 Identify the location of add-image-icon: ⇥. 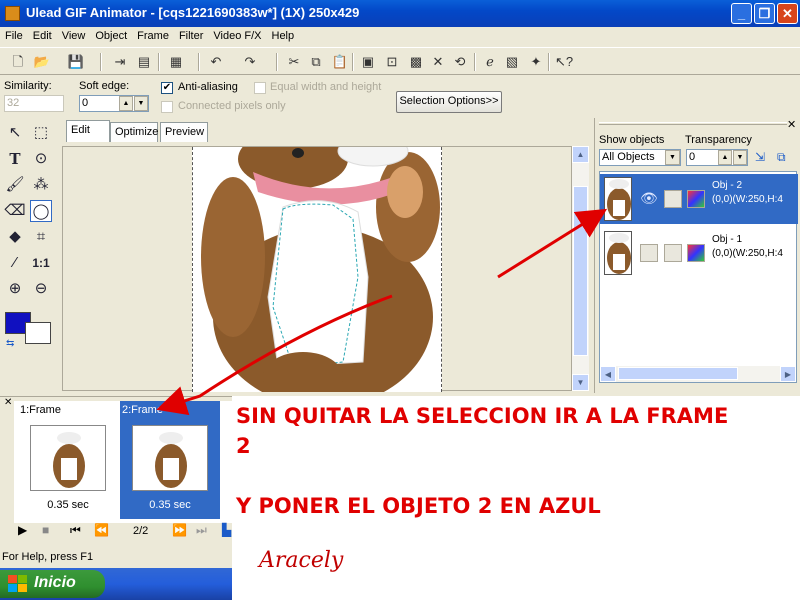
(120, 62).